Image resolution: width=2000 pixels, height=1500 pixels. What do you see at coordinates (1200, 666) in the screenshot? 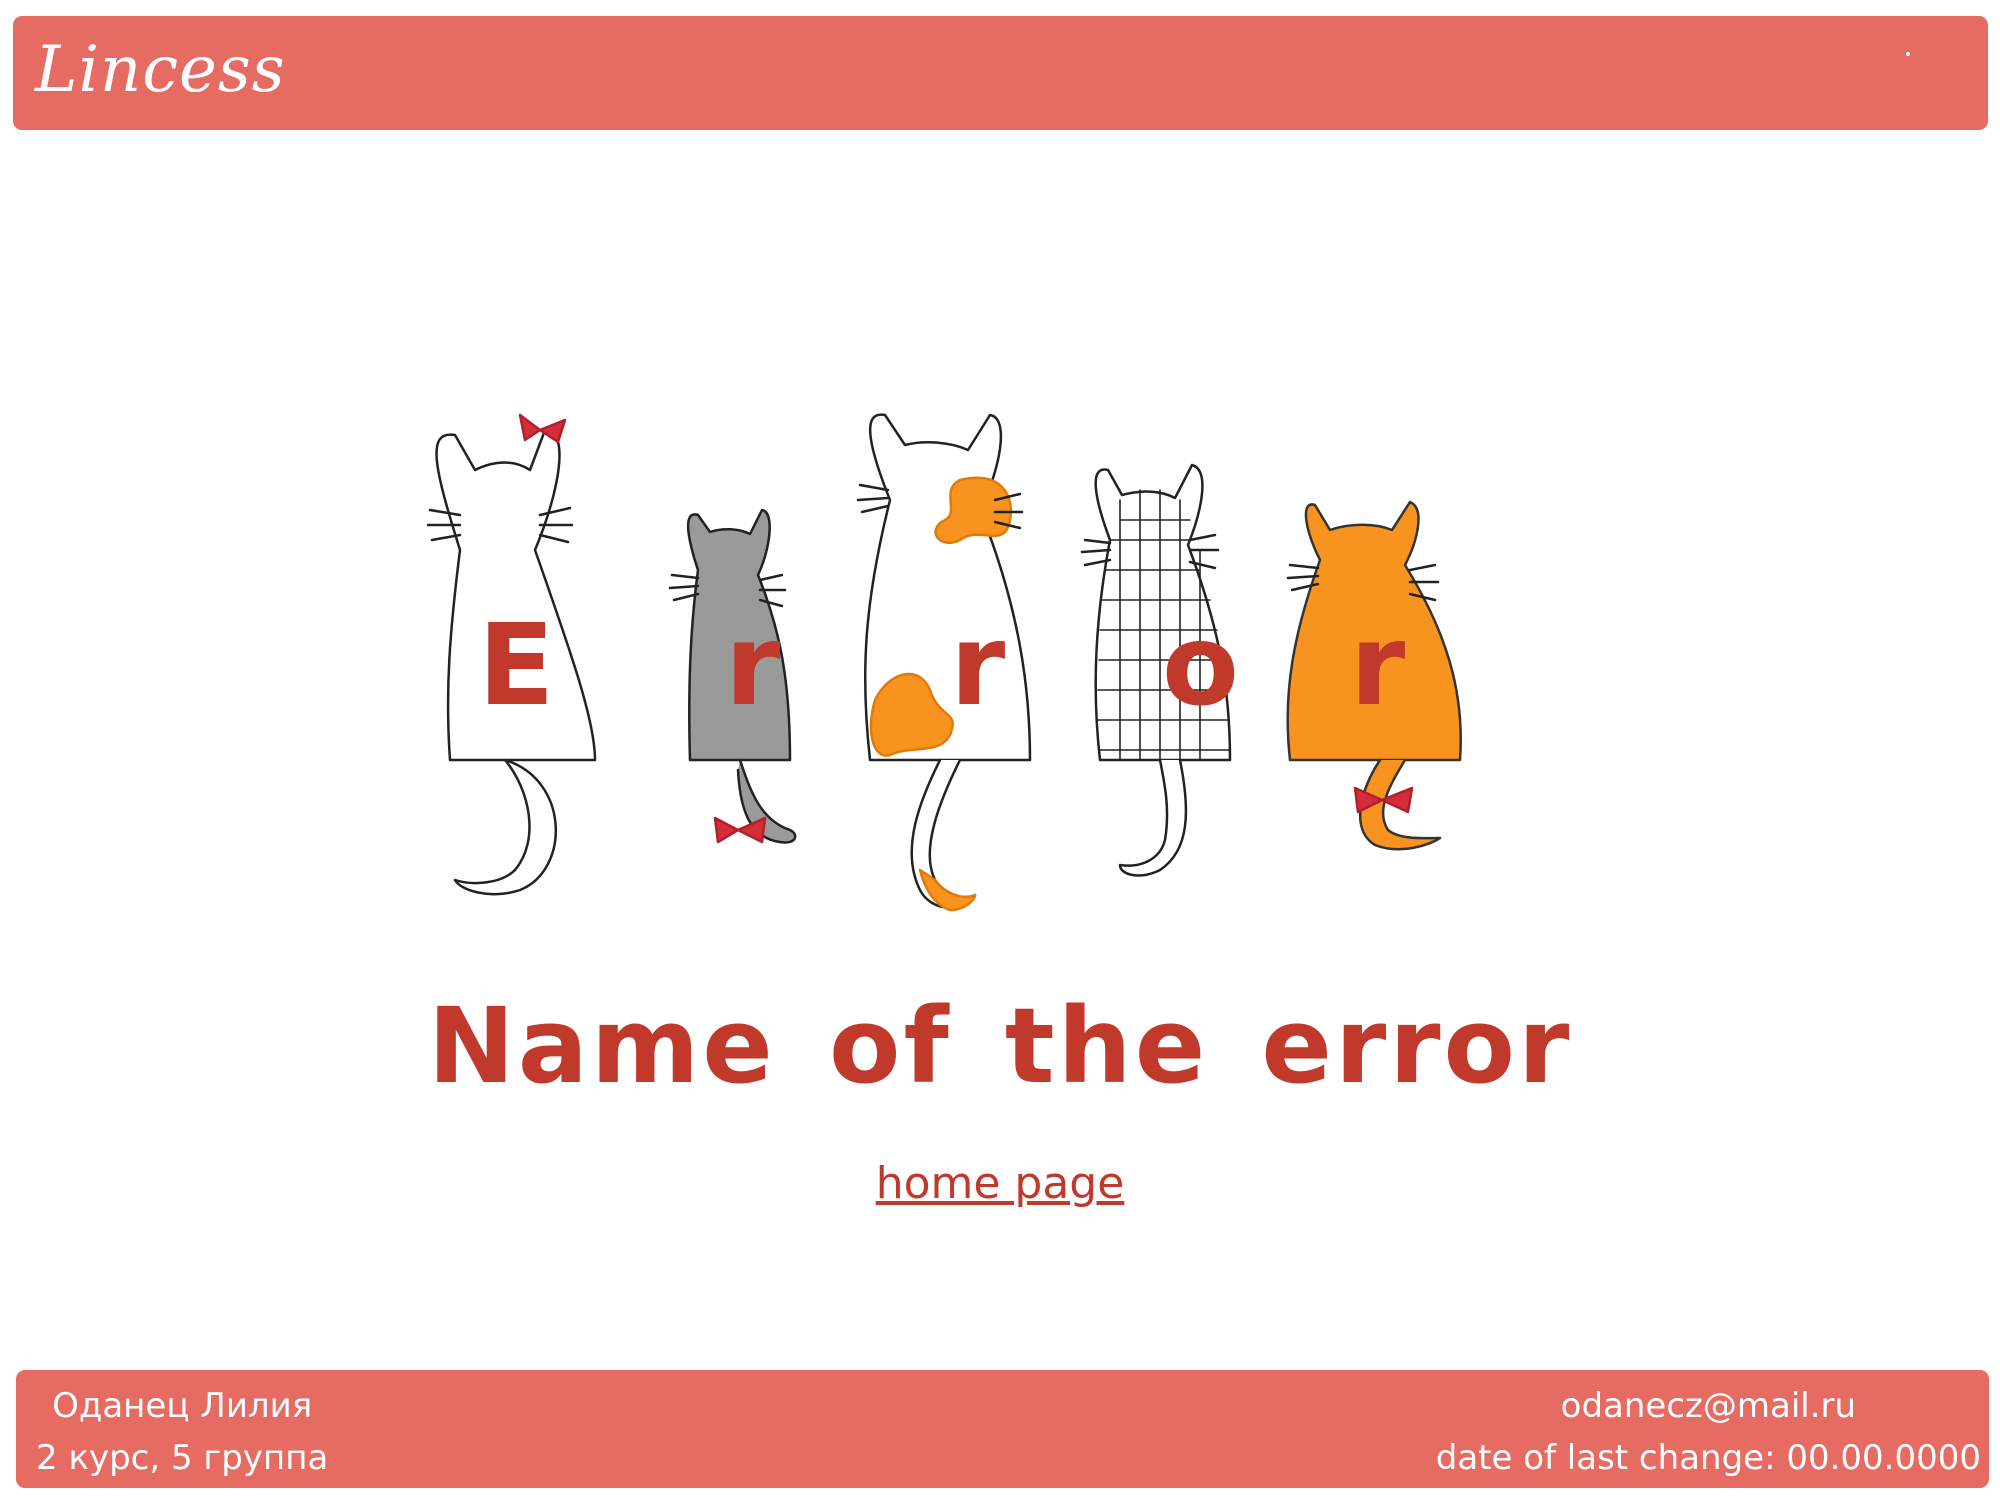
I see `error-letter-4: o` at bounding box center [1200, 666].